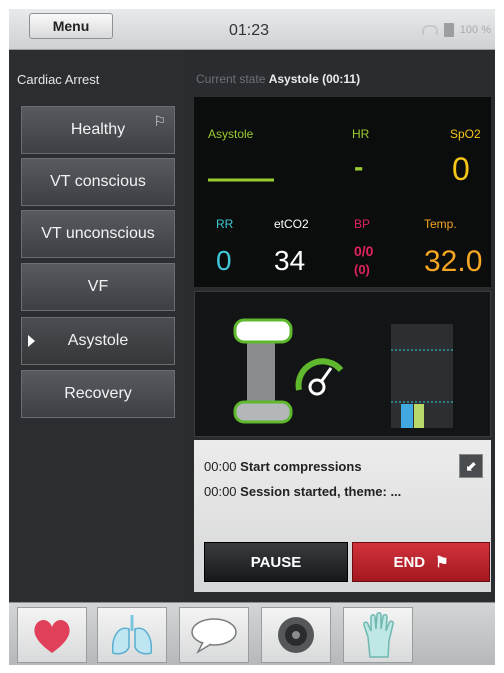 This screenshot has height=673, width=504. I want to click on speech-button, so click(214, 635).